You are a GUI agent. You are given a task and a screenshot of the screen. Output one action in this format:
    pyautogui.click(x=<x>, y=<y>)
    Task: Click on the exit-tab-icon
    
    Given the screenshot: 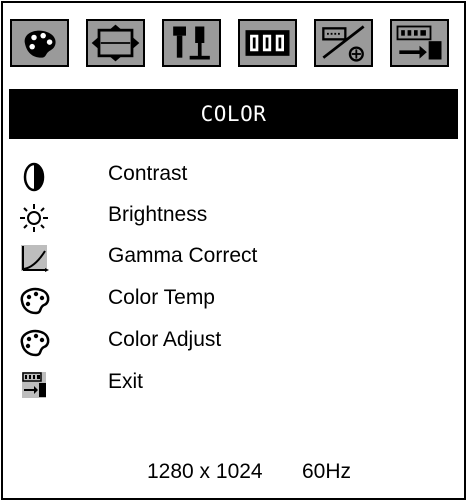 What is the action you would take?
    pyautogui.click(x=419, y=43)
    